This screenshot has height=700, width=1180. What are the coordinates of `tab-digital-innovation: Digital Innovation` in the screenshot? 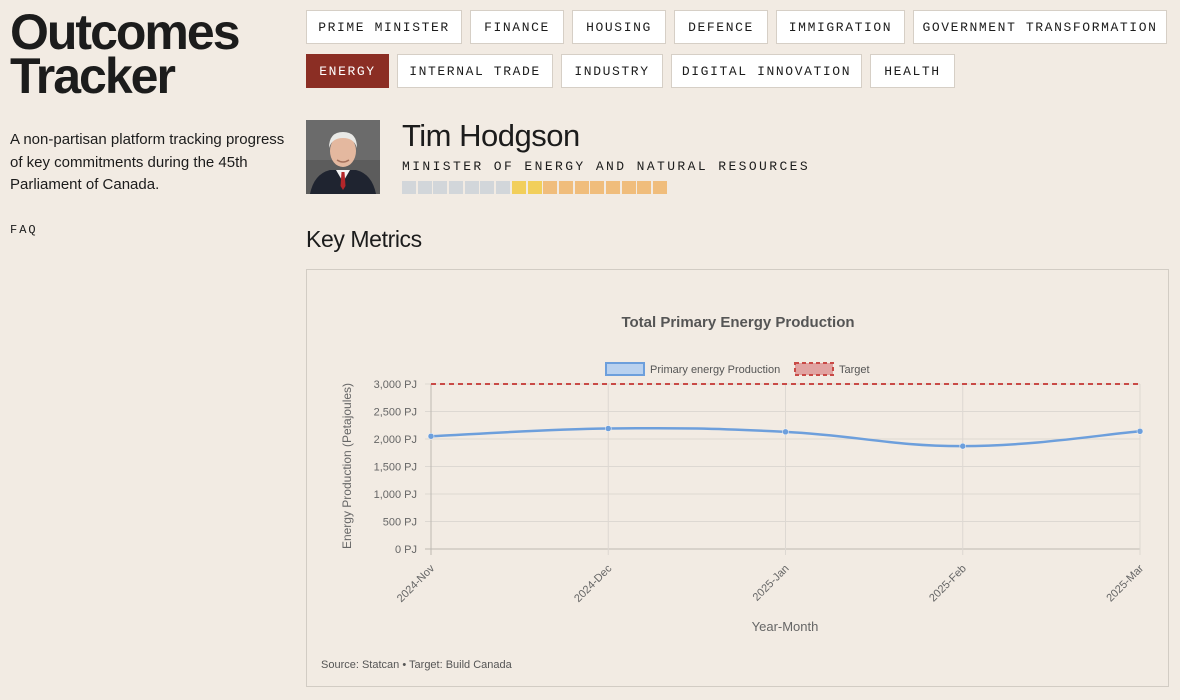 It's located at (766, 71).